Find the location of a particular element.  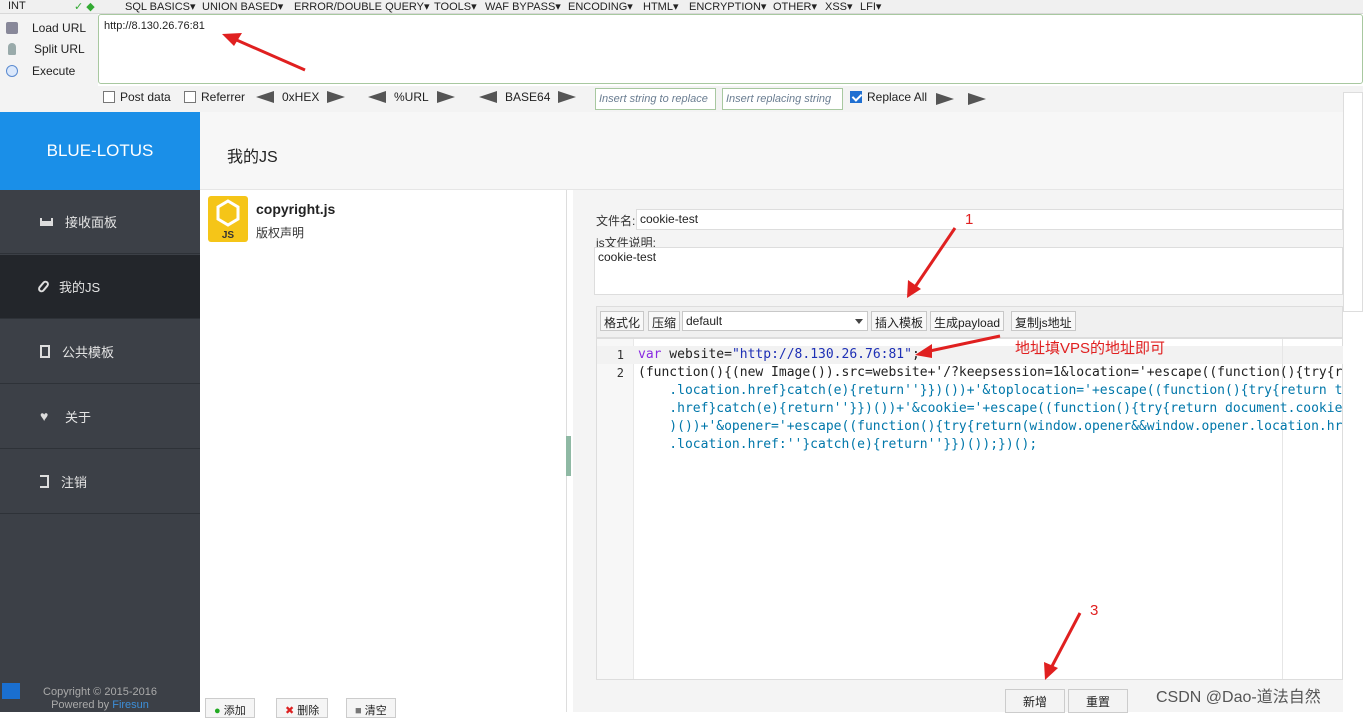

annotation-1: 1 is located at coordinates (969, 219).